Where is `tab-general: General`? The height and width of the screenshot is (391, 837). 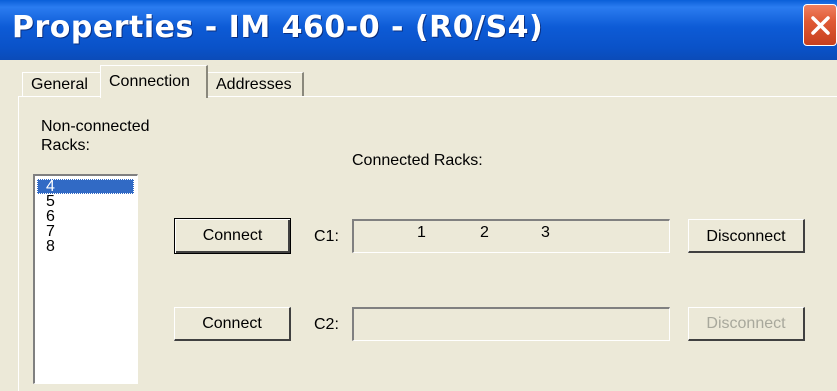
tab-general: General is located at coordinates (61, 84).